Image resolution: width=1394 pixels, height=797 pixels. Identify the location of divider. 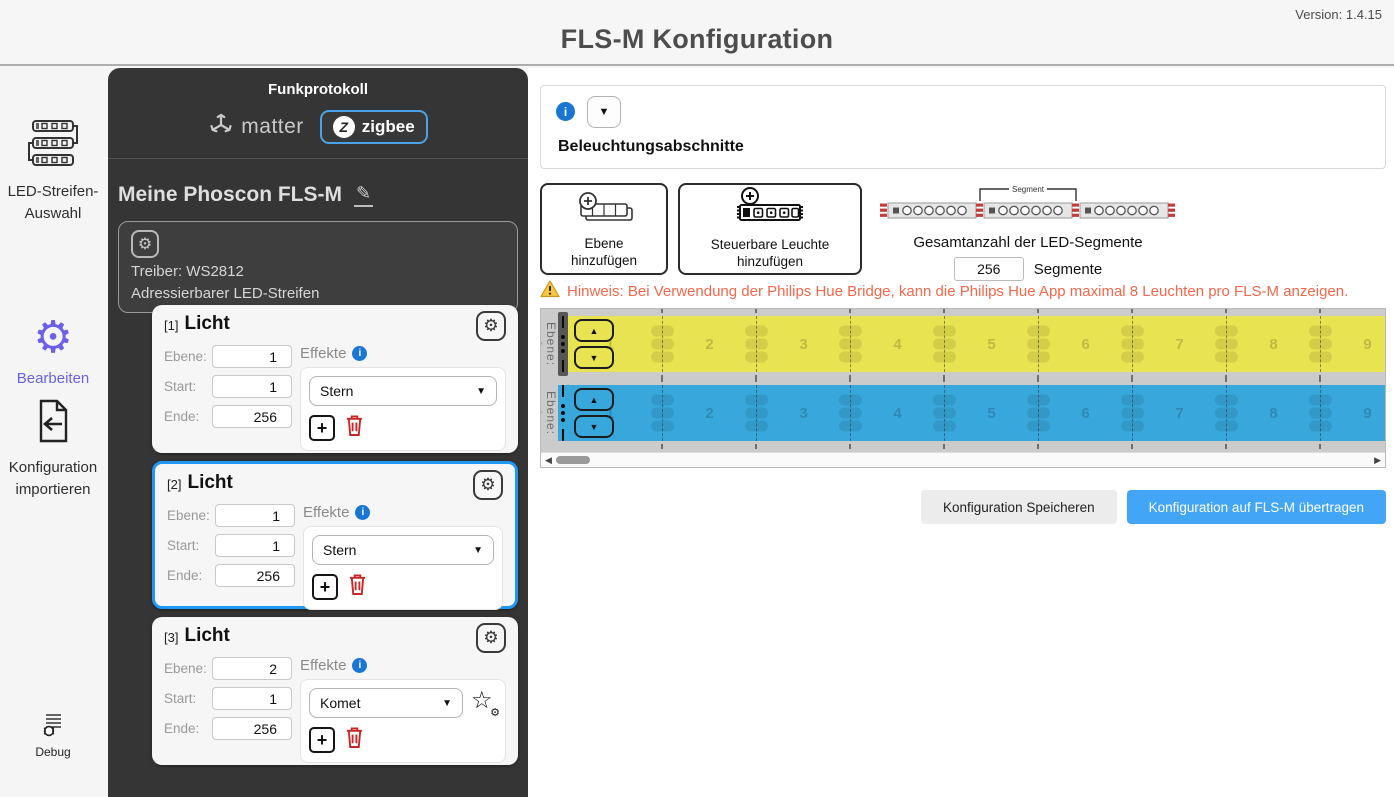
(318, 158).